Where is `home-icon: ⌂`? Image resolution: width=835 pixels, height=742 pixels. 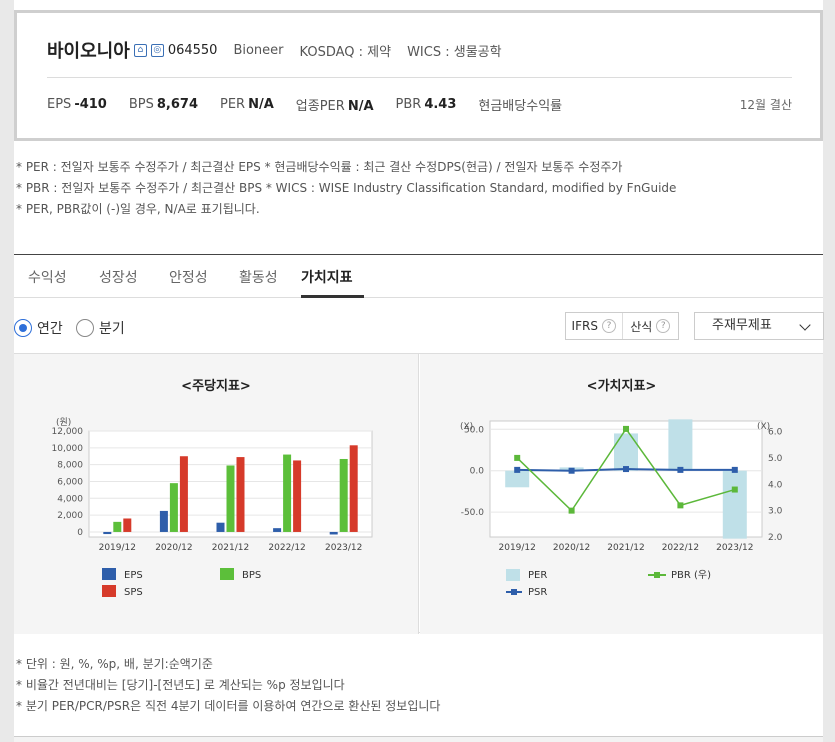
home-icon: ⌂ is located at coordinates (140, 50).